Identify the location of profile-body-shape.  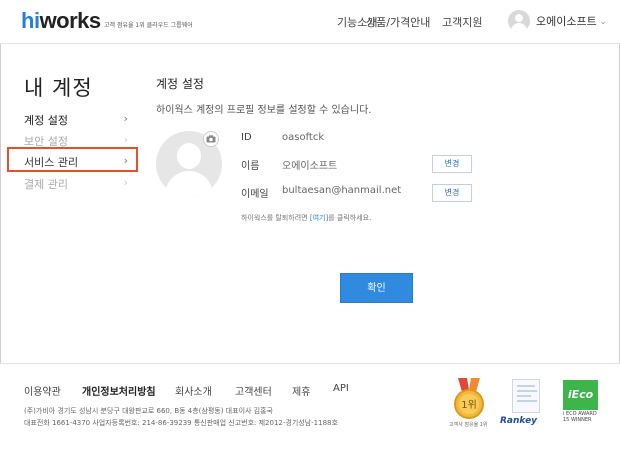
(189, 184).